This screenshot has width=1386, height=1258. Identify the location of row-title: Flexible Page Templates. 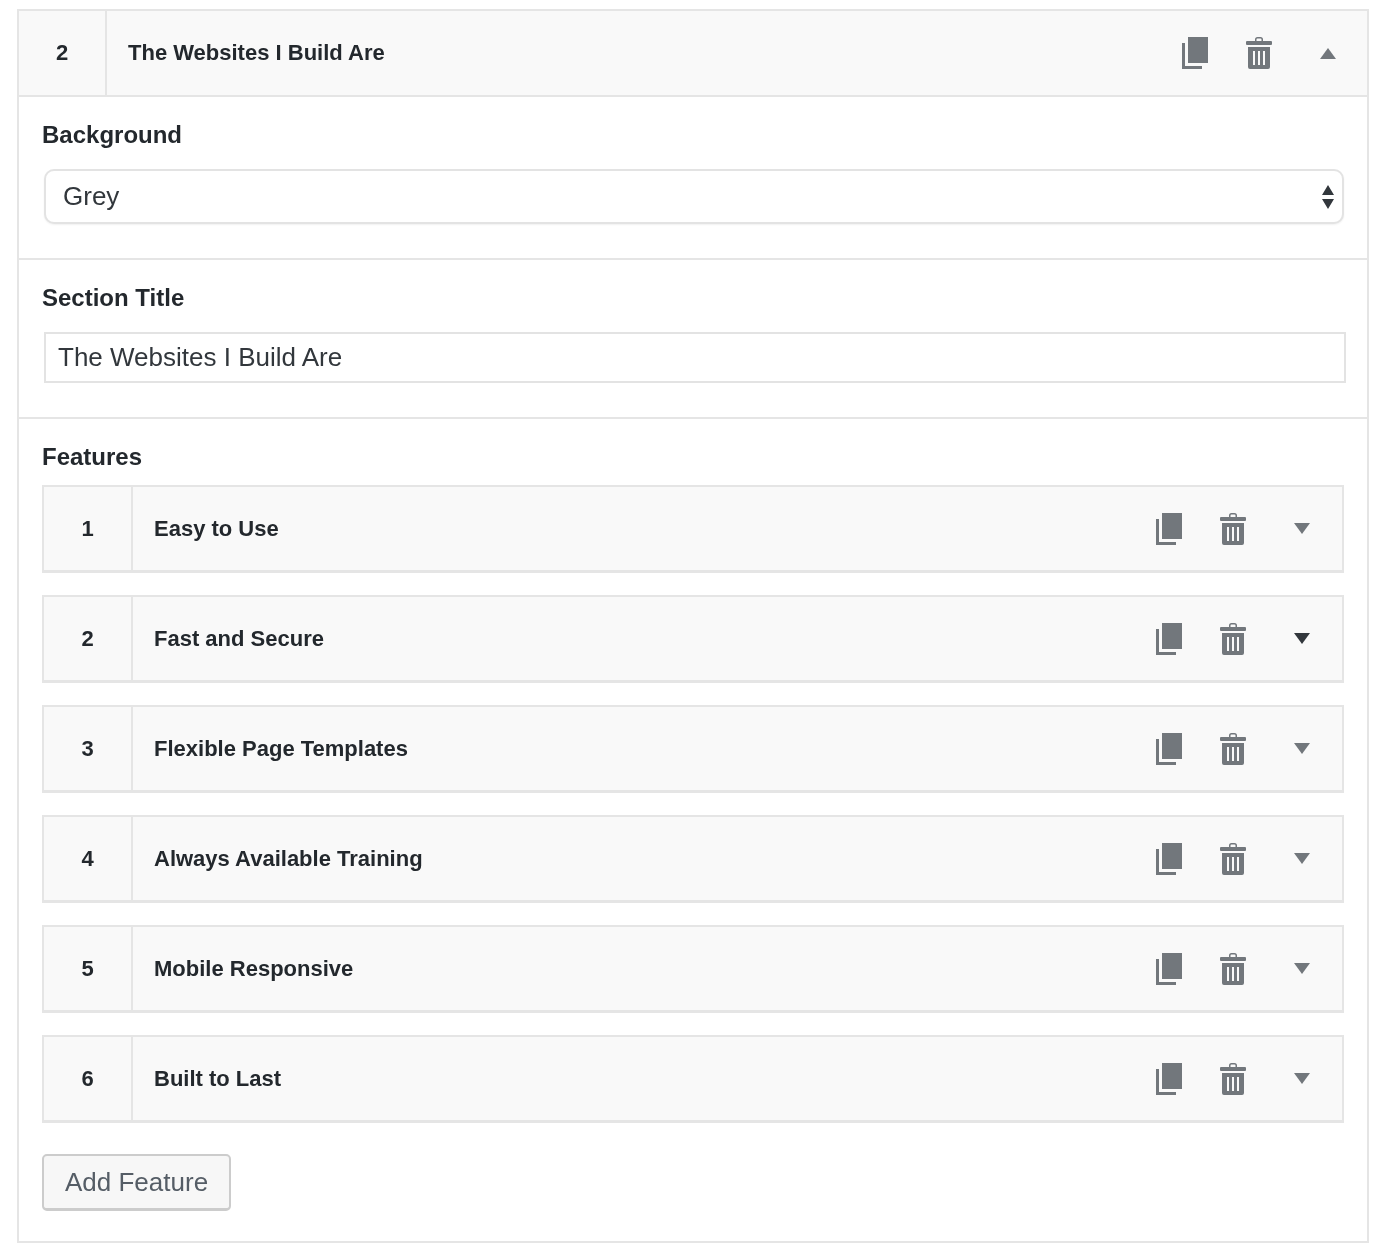
(281, 748).